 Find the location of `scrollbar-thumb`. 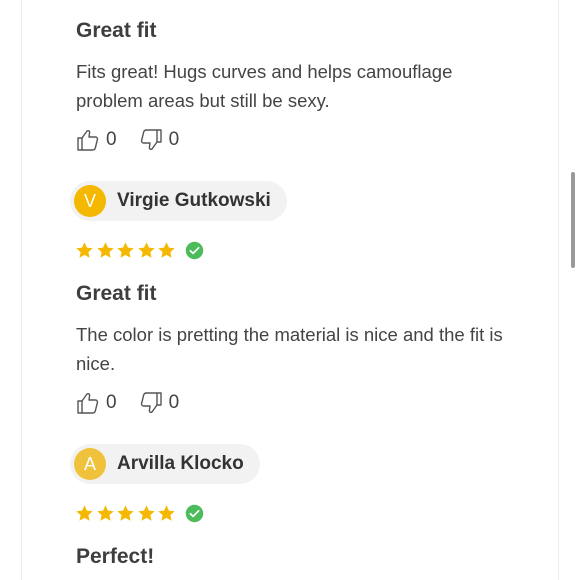

scrollbar-thumb is located at coordinates (573, 220).